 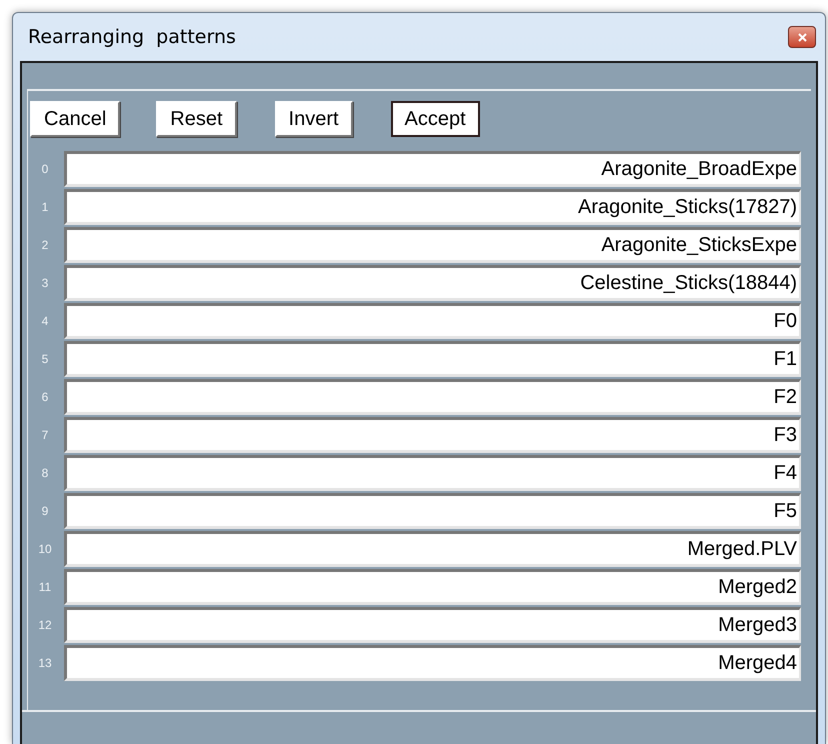 What do you see at coordinates (45, 169) in the screenshot?
I see `row-number: 0` at bounding box center [45, 169].